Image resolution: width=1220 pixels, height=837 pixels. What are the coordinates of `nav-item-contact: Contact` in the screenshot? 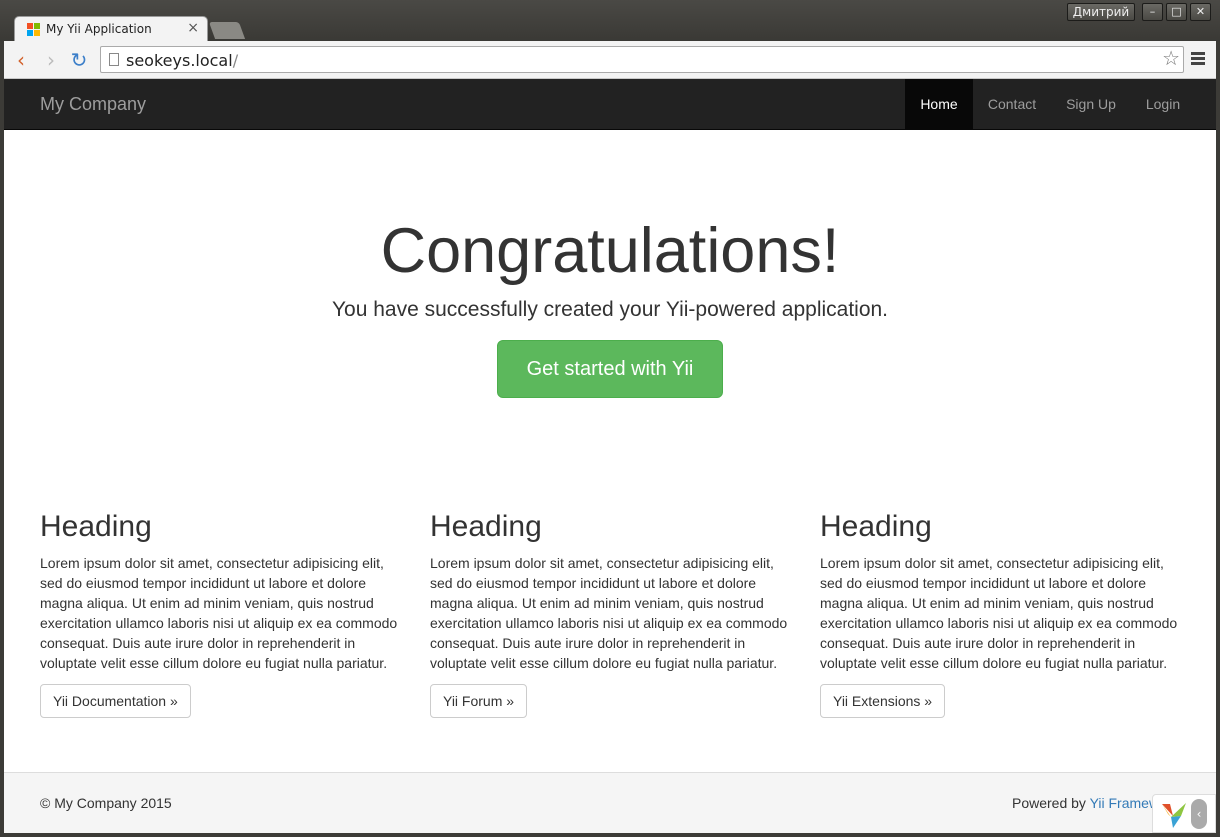 It's located at (1012, 104).